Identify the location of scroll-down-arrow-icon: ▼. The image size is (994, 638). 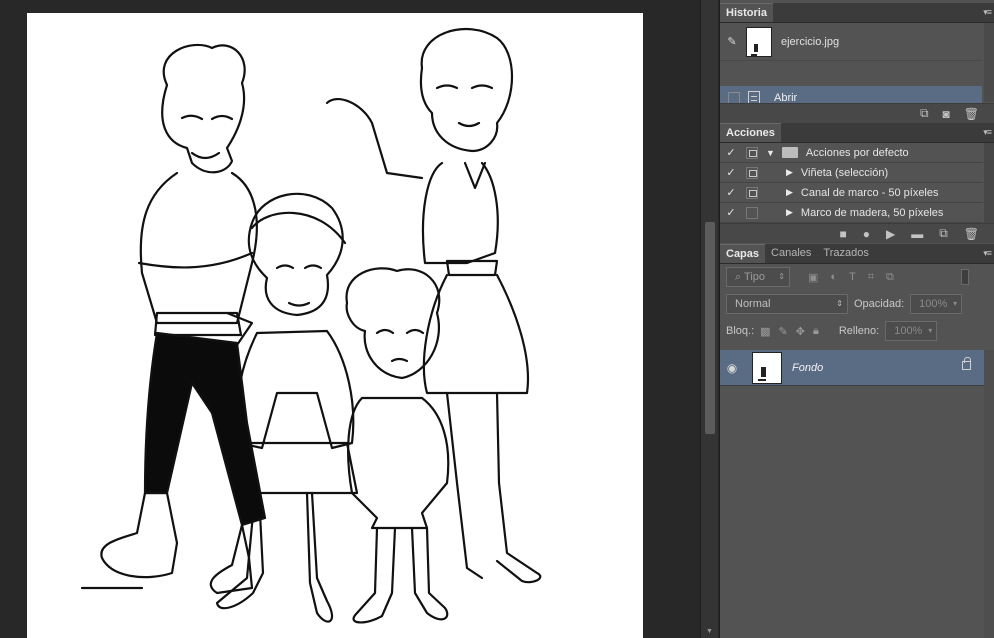
(709, 631).